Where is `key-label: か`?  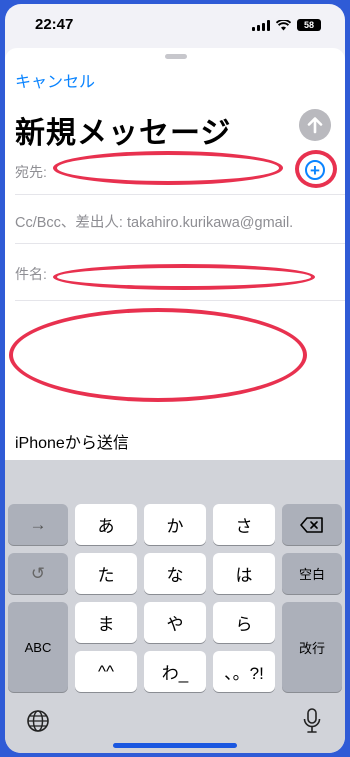 key-label: か is located at coordinates (175, 526).